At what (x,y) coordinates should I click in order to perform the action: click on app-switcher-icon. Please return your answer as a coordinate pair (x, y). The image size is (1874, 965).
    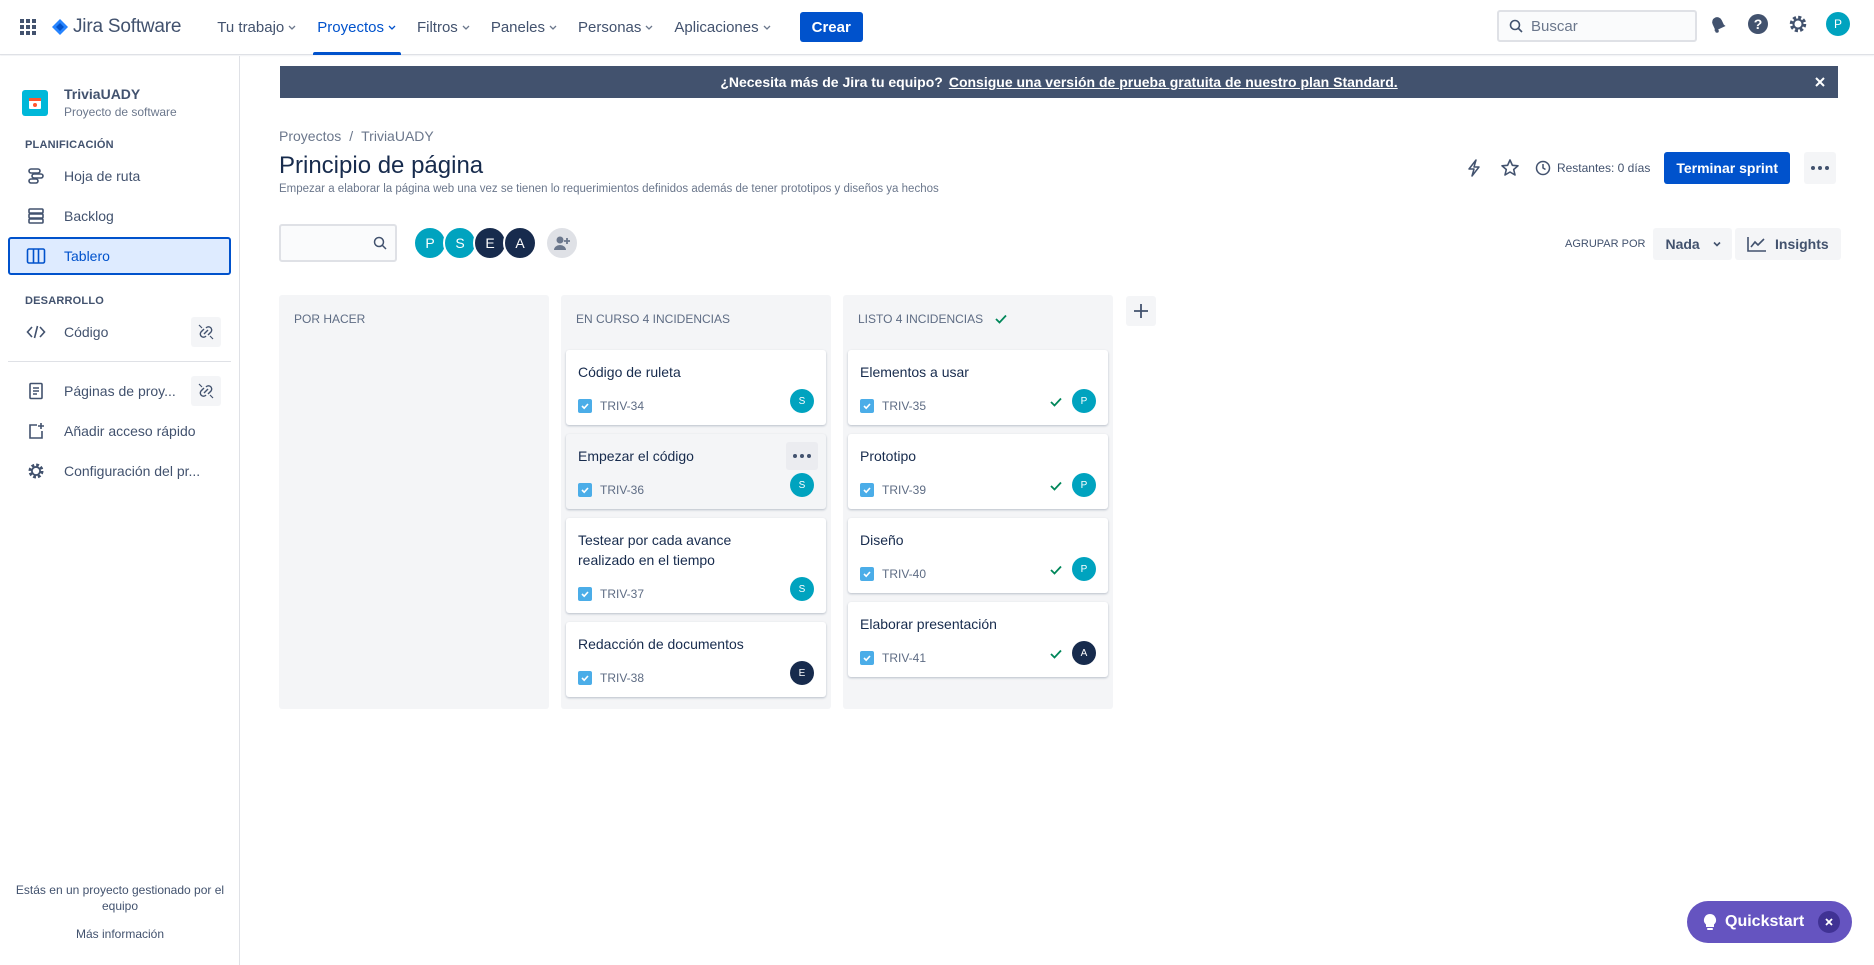
    Looking at the image, I should click on (28, 27).